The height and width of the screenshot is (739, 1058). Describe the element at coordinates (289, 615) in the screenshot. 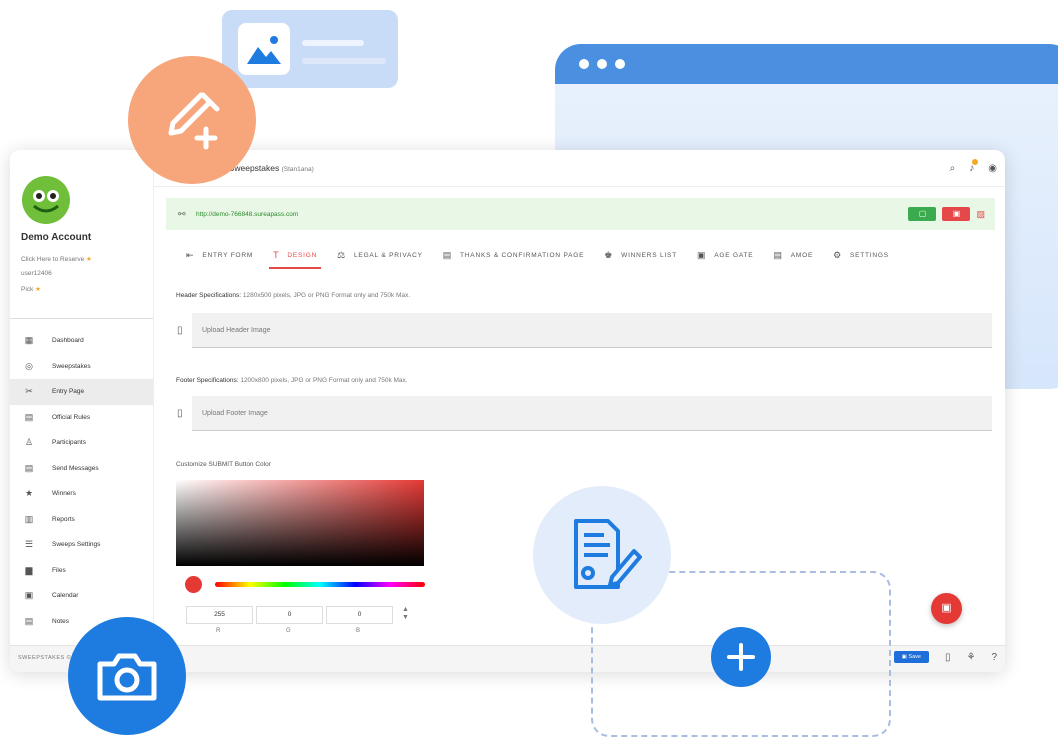

I see `green-value-input: 0` at that location.